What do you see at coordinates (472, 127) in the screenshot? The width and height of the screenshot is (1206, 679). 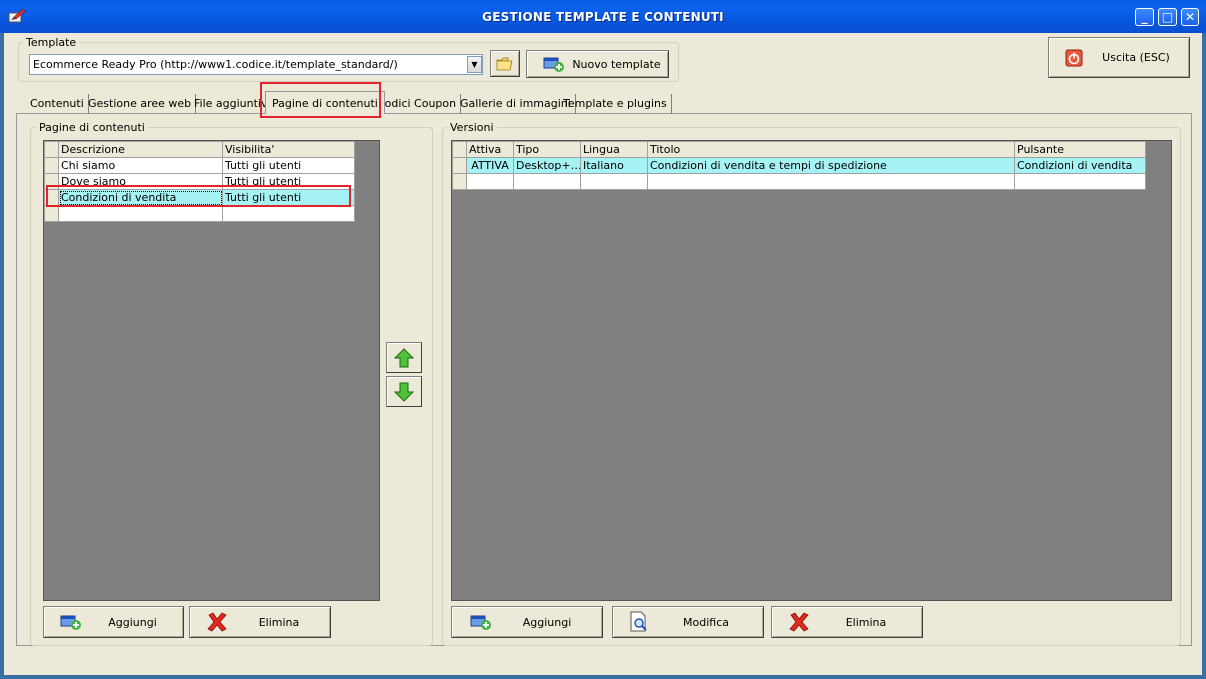 I see `versions-group-label: Versioni` at bounding box center [472, 127].